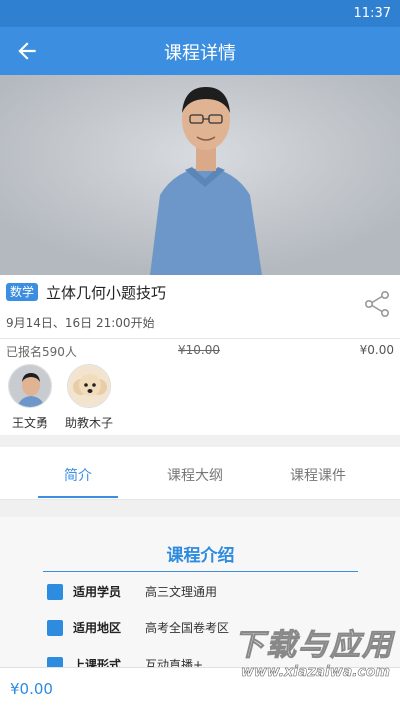 This screenshot has height=711, width=400. What do you see at coordinates (88, 423) in the screenshot?
I see `teacher-name: 助教木子` at bounding box center [88, 423].